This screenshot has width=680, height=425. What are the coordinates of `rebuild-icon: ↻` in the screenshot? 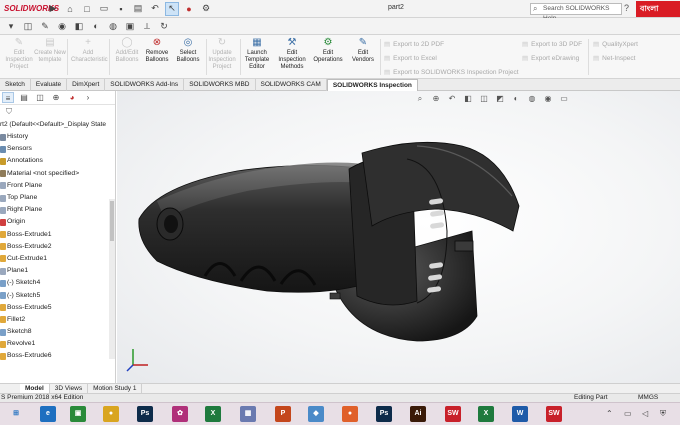 It's located at (164, 26).